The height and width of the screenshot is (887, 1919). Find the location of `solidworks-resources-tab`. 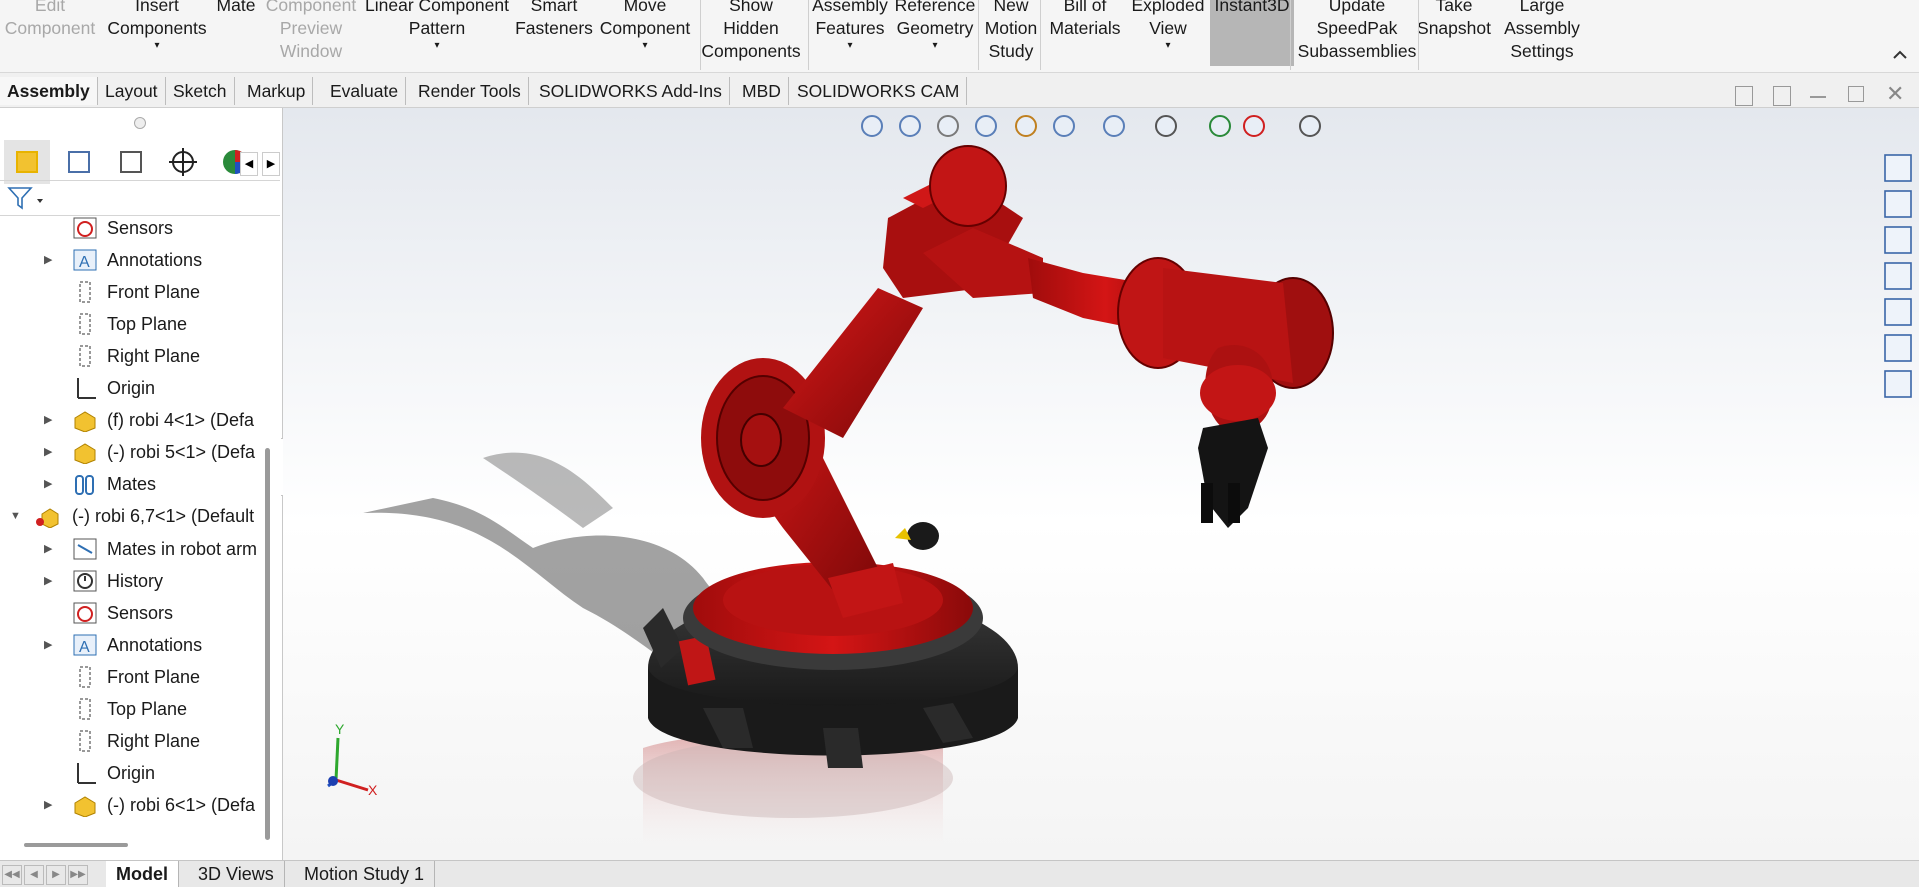

solidworks-resources-tab is located at coordinates (1898, 168).